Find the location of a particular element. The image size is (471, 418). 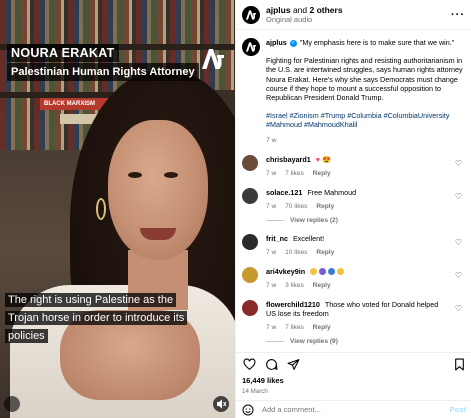

mute-button is located at coordinates (221, 404).